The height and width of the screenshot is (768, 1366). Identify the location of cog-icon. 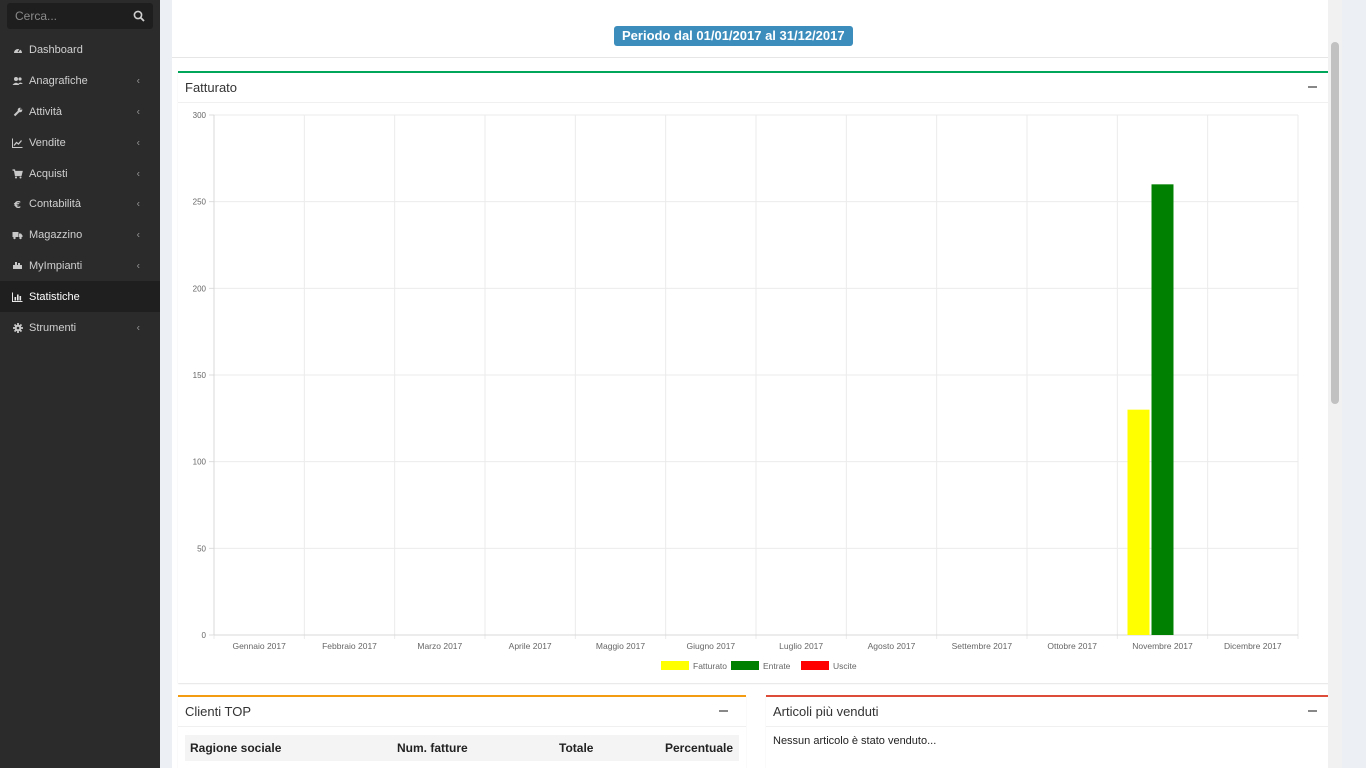
(17, 327).